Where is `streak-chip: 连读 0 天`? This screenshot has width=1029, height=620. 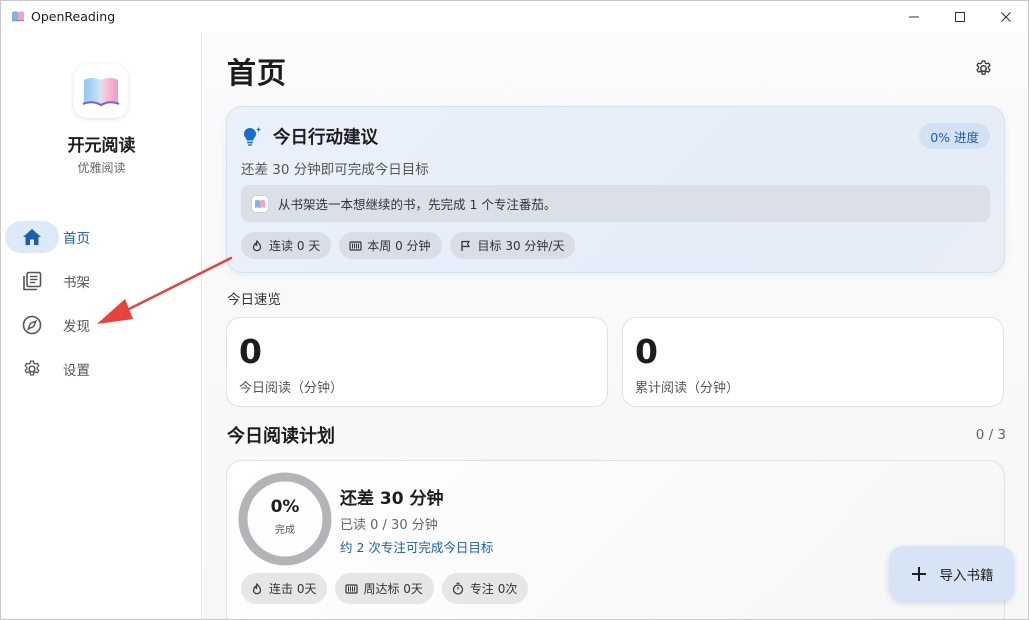 streak-chip: 连读 0 天 is located at coordinates (286, 245).